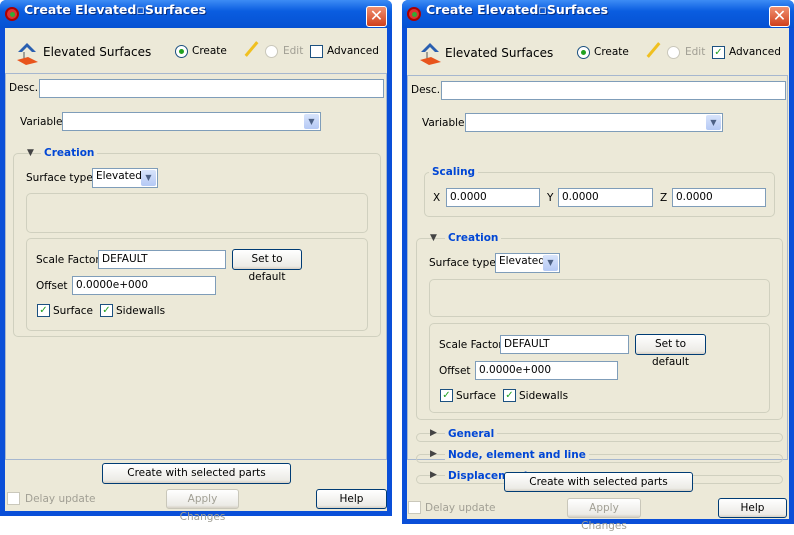  I want to click on z-input: 0.0000, so click(719, 197).